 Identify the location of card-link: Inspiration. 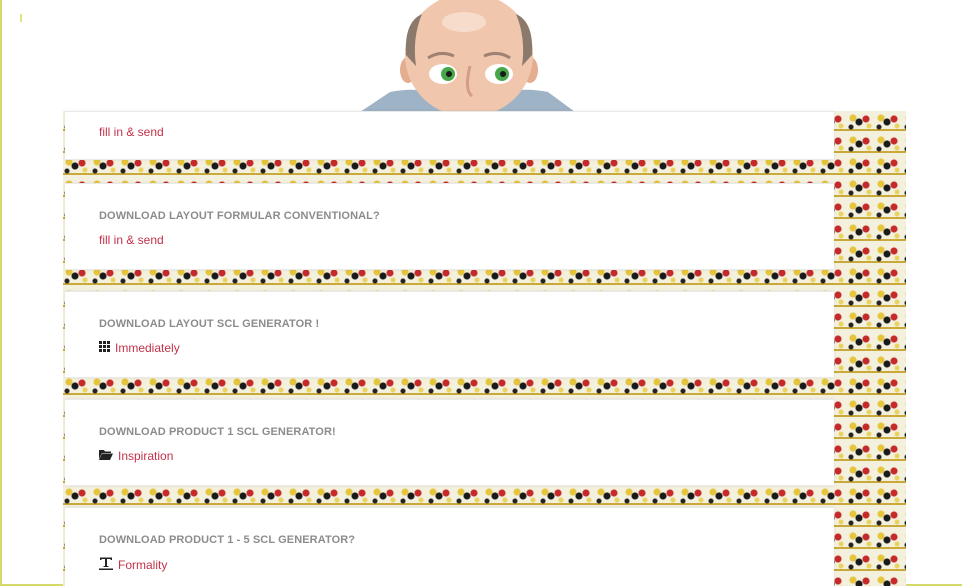
(136, 456).